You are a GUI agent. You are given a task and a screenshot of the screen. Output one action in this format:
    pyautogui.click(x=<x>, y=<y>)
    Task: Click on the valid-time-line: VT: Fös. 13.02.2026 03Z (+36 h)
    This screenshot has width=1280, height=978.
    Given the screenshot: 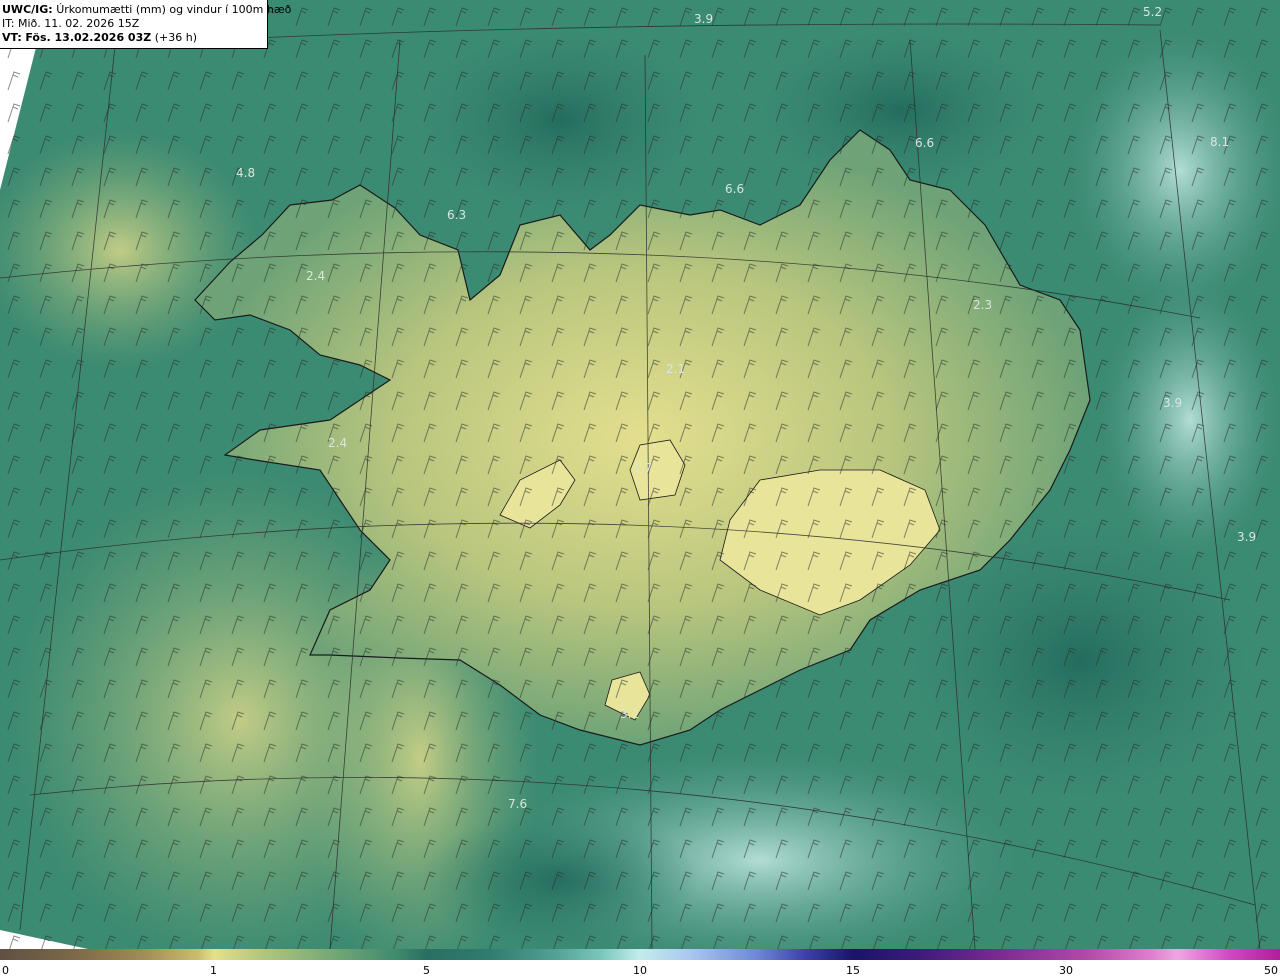 What is the action you would take?
    pyautogui.click(x=134, y=38)
    